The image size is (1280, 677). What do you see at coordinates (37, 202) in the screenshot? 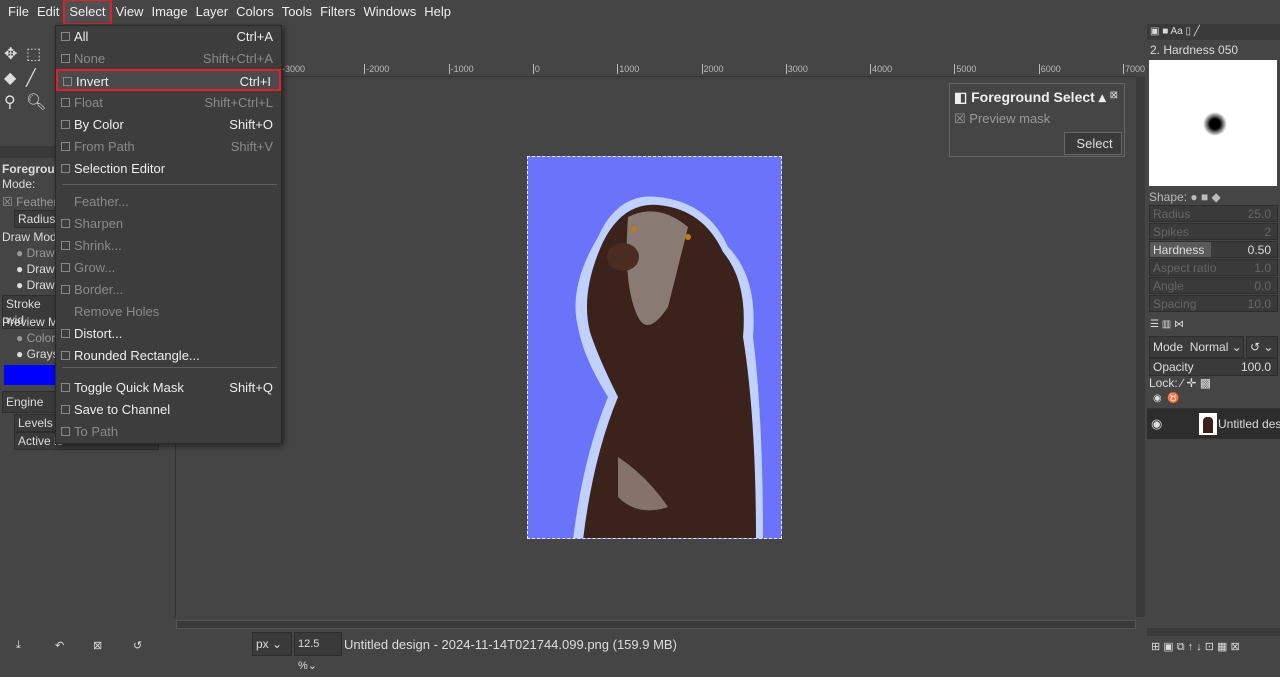
I see `feather-label: Feather` at bounding box center [37, 202].